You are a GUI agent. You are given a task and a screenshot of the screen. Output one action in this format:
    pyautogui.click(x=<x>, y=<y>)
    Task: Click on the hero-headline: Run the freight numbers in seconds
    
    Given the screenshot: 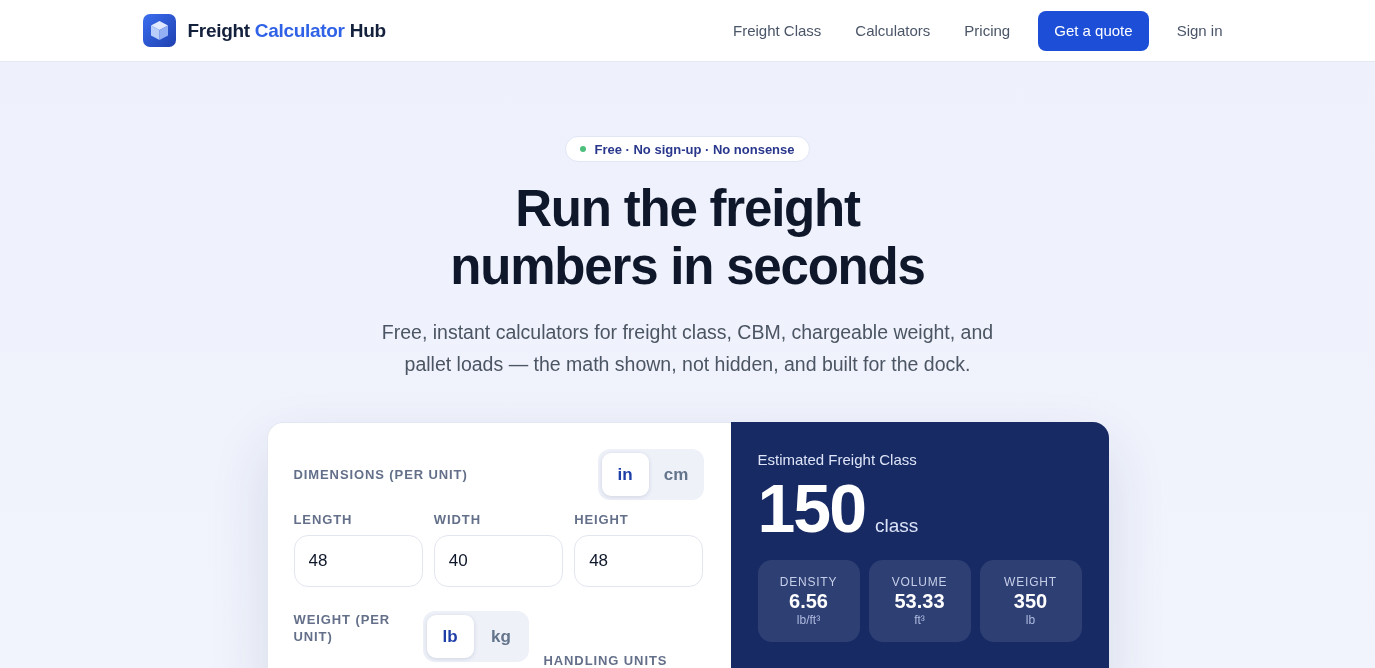 What is the action you would take?
    pyautogui.click(x=687, y=238)
    